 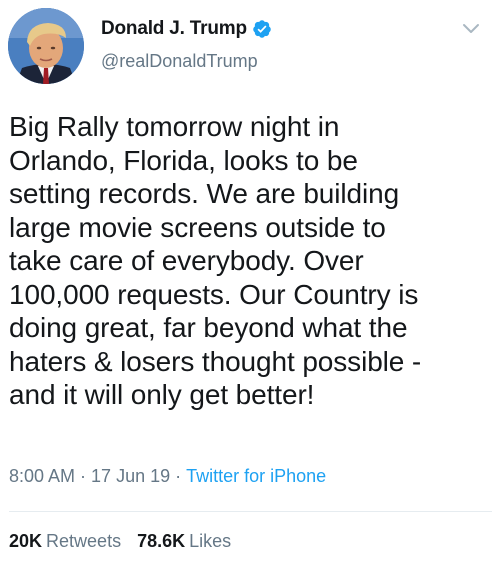 I want to click on tweet-metadata: 8:00 AM · 17 Jun 19 · Twitter for iPhone, so click(x=167, y=476).